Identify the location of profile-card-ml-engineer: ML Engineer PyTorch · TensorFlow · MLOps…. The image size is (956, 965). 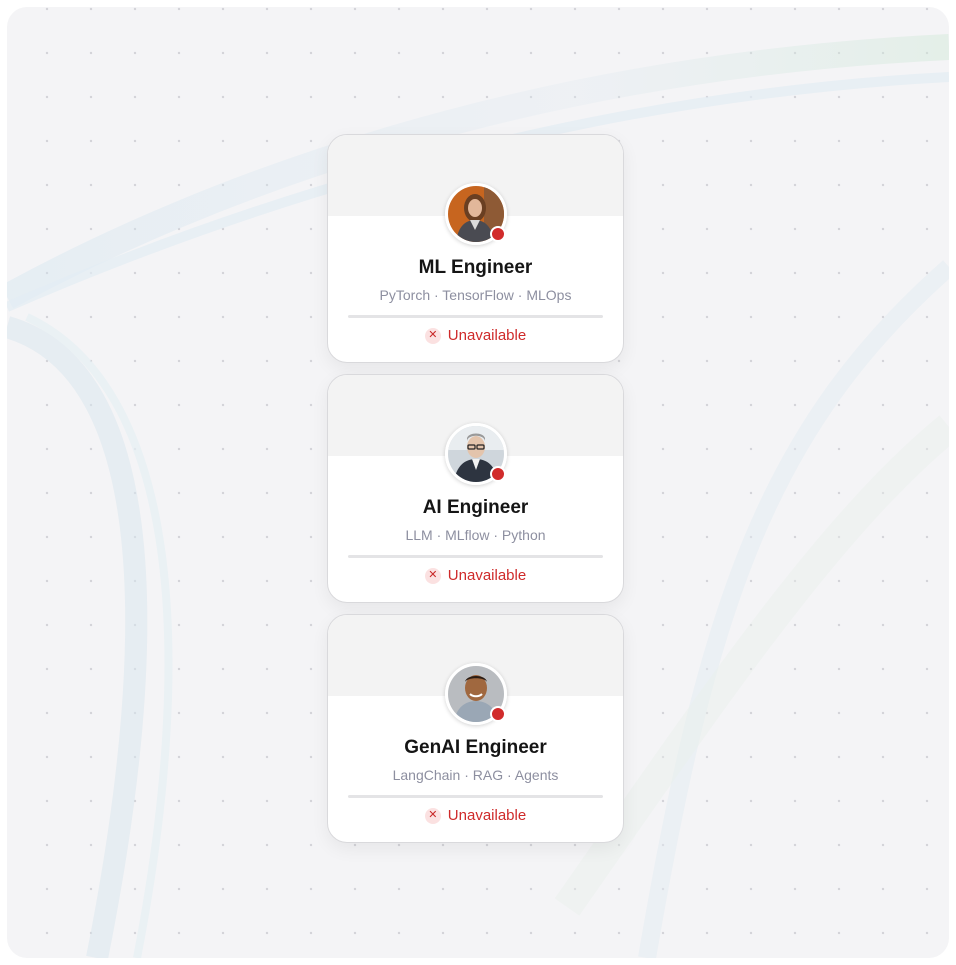
(475, 248).